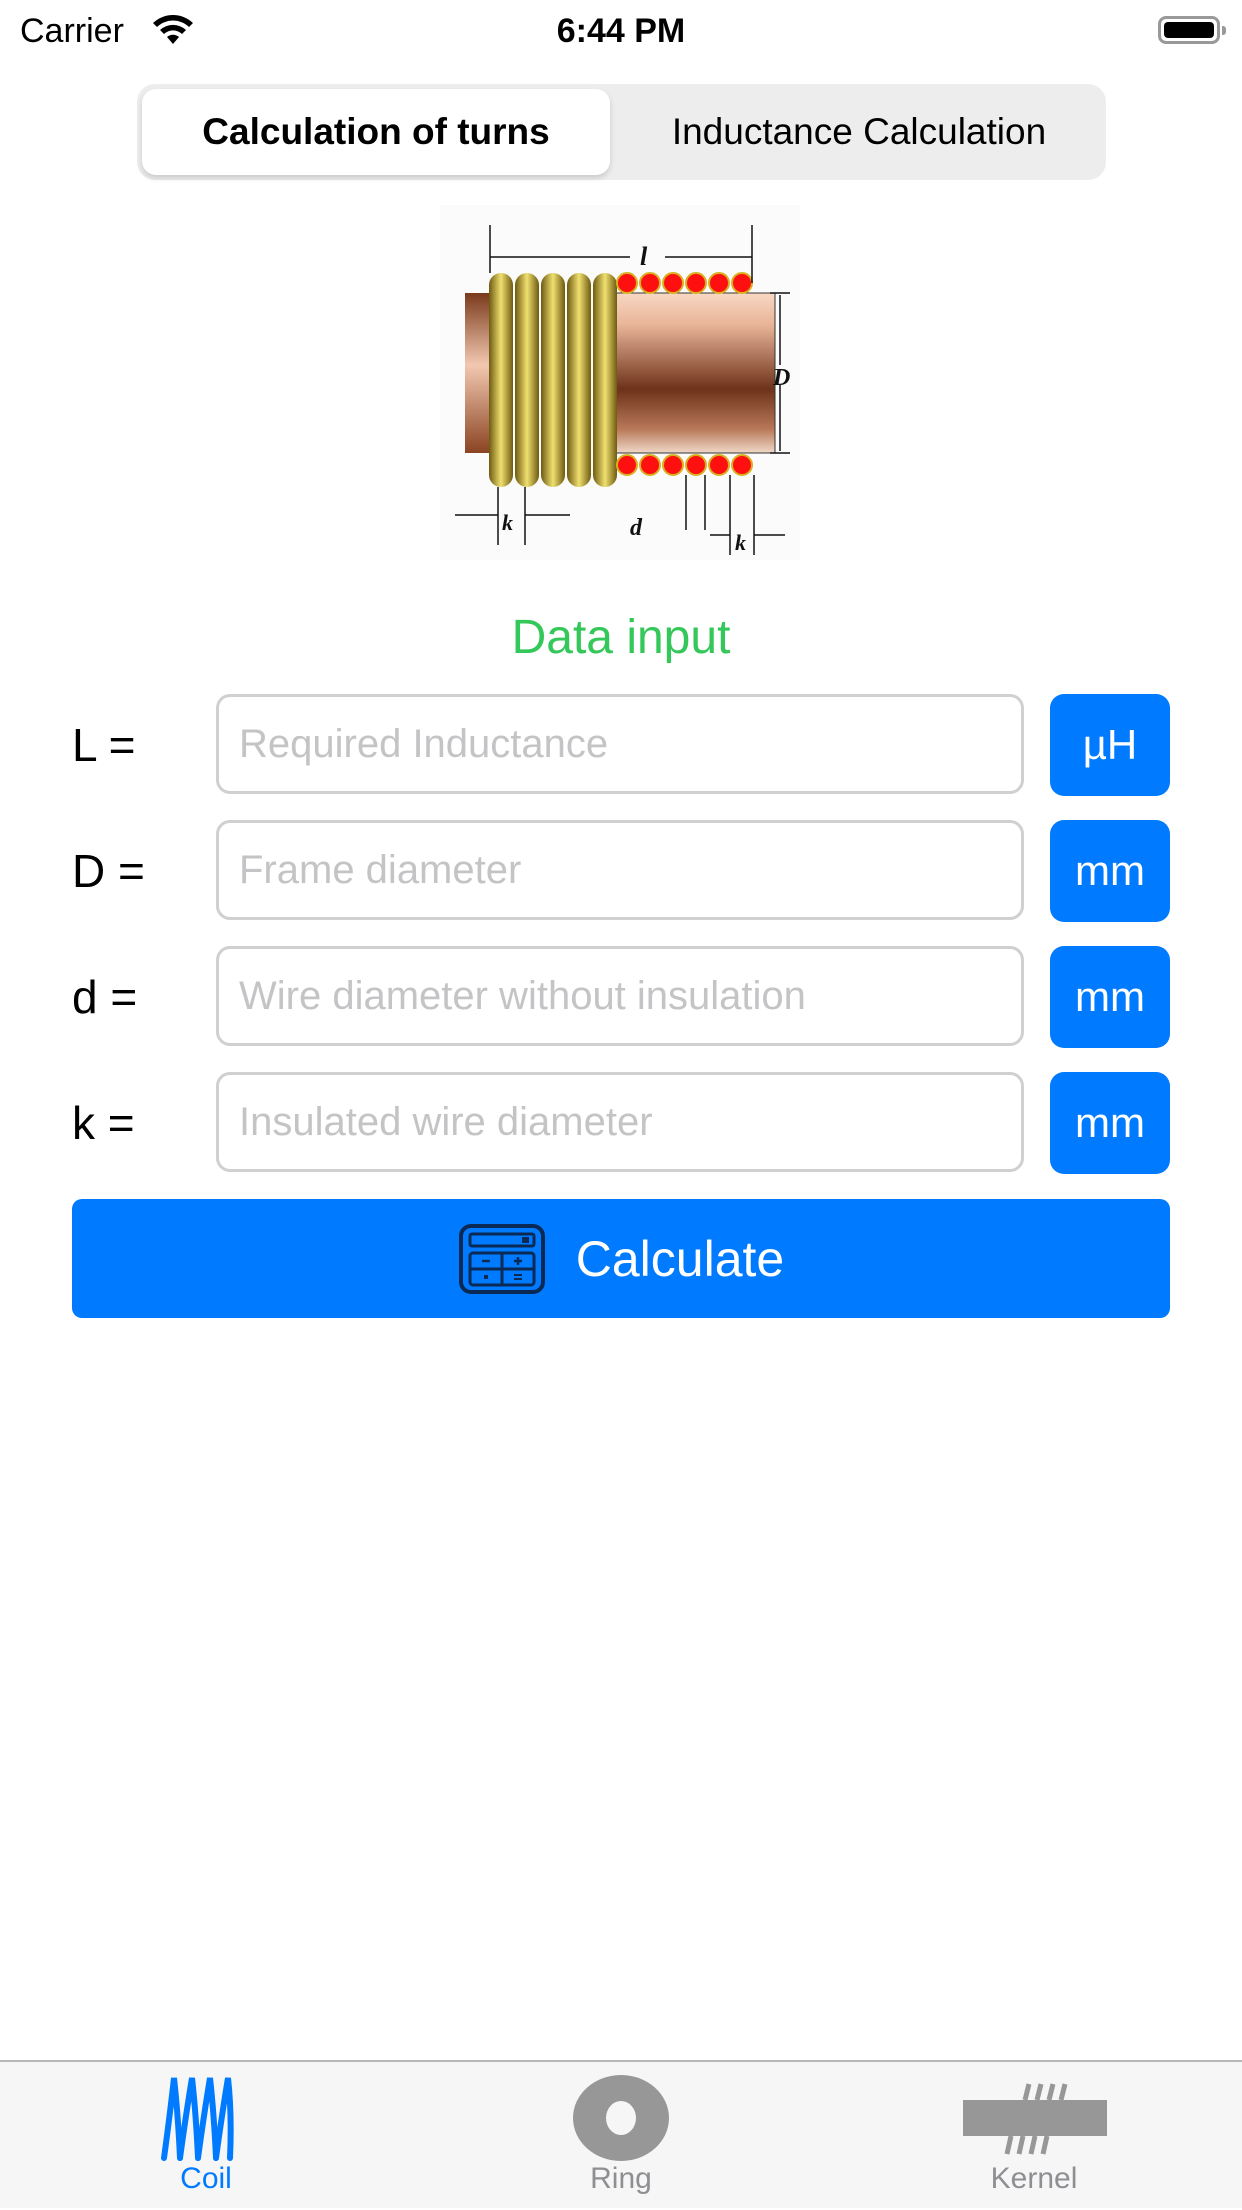  What do you see at coordinates (644, 256) in the screenshot?
I see `diagram-label-l: l` at bounding box center [644, 256].